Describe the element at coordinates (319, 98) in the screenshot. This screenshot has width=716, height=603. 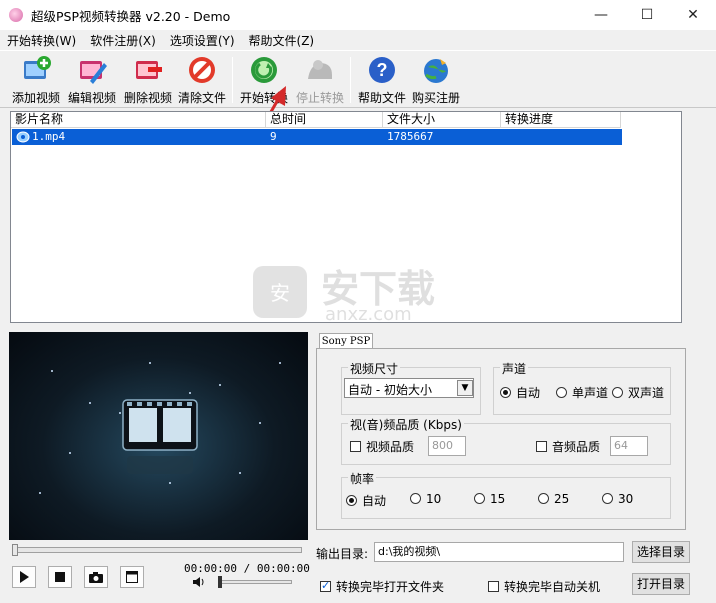
I see `stop-convert-label: 停止转换` at that location.